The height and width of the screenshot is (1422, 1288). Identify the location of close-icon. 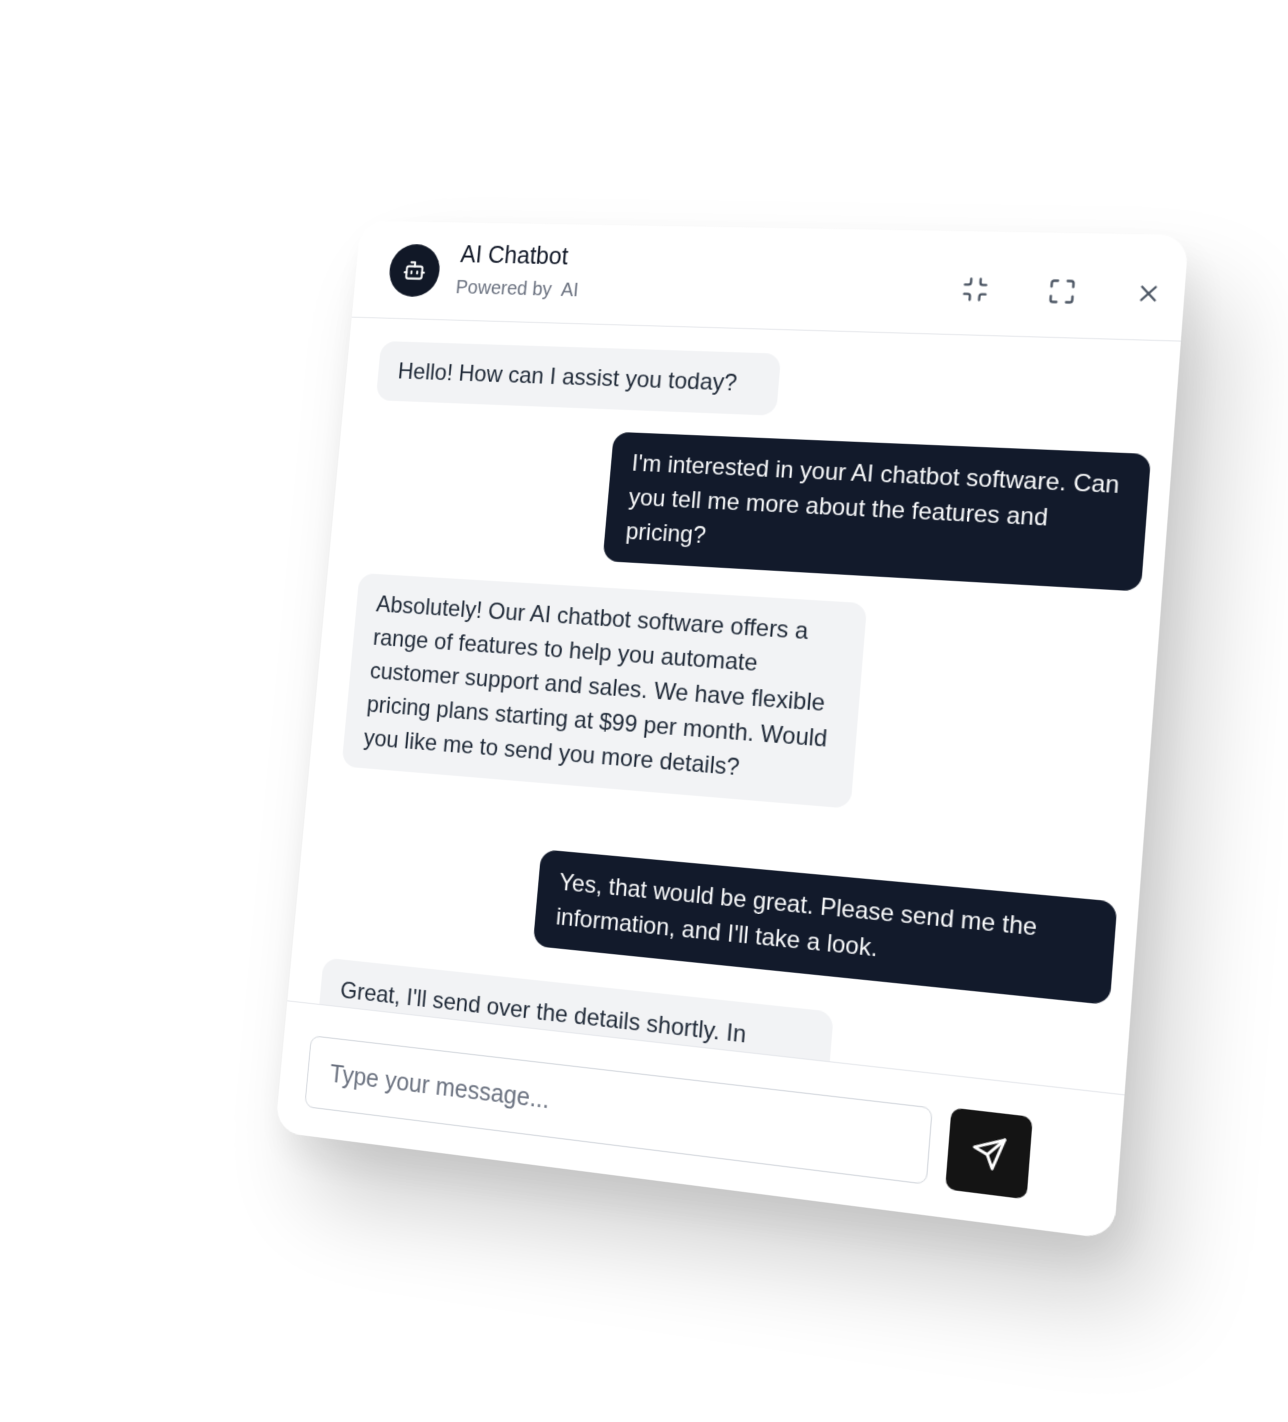
(1148, 293).